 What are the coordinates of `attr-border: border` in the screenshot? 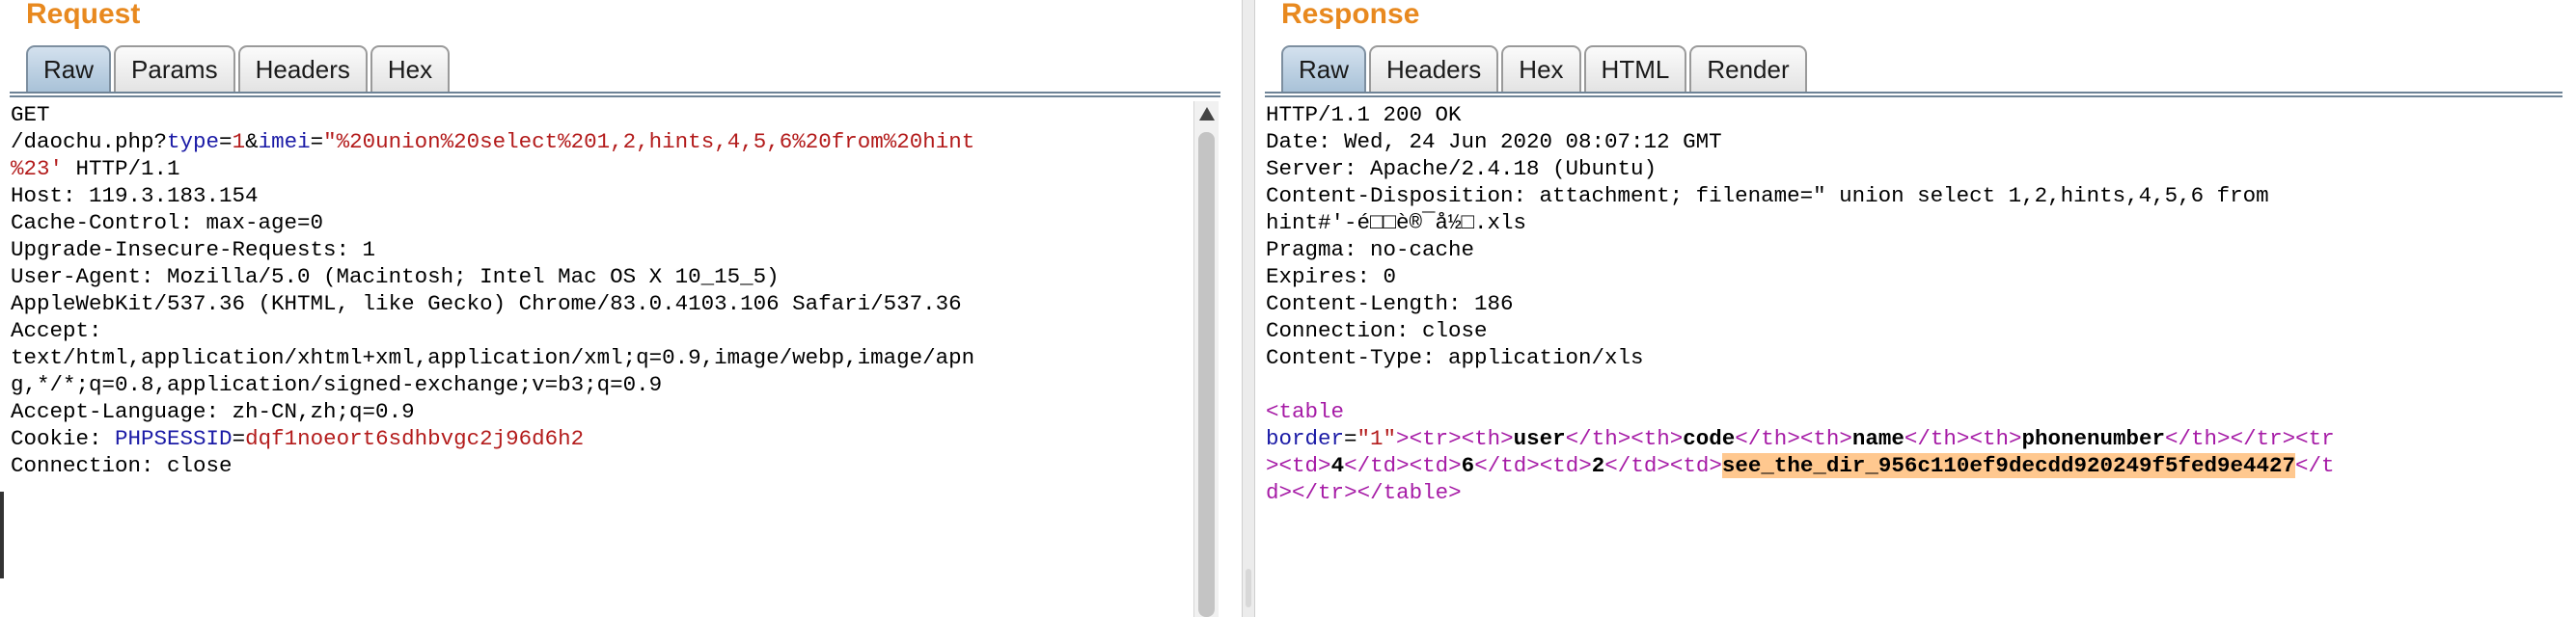 It's located at (1305, 438).